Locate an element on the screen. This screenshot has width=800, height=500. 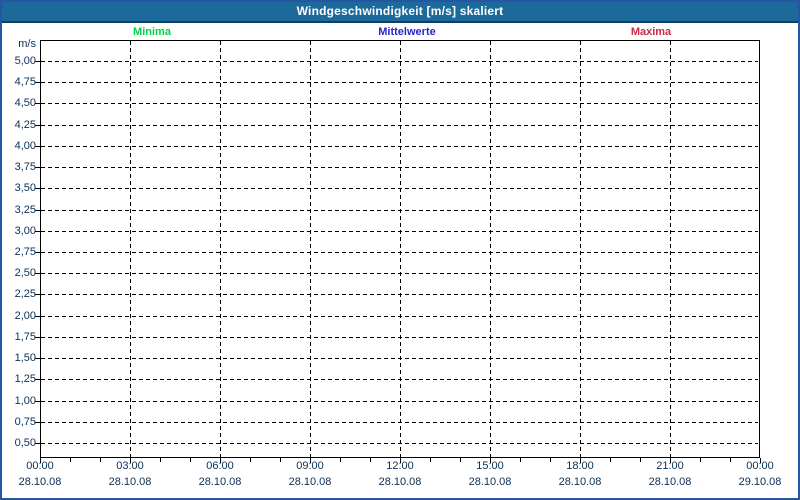
y-axis-tick-label: 1,25 is located at coordinates (25, 379).